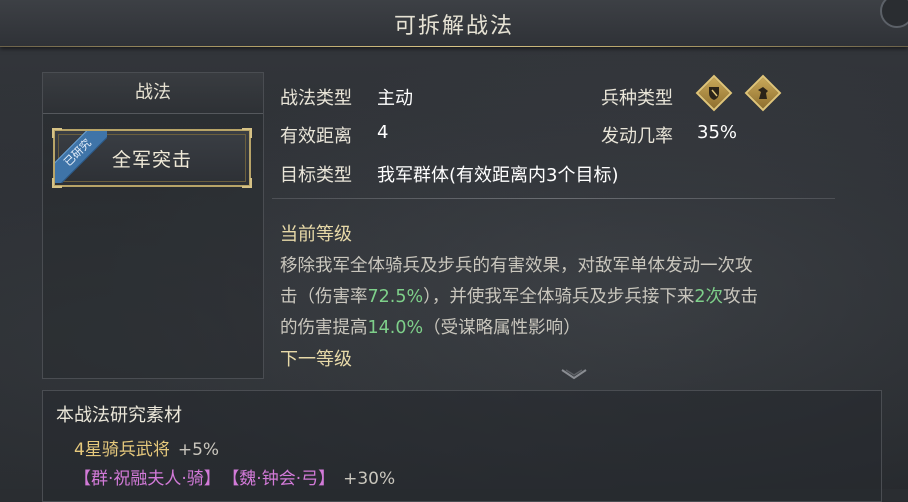 This screenshot has height=502, width=908. I want to click on desc-line-2: 击（伤害率72.5%），并使我军全体骑兵及步兵接下来2次攻击, so click(575, 297).